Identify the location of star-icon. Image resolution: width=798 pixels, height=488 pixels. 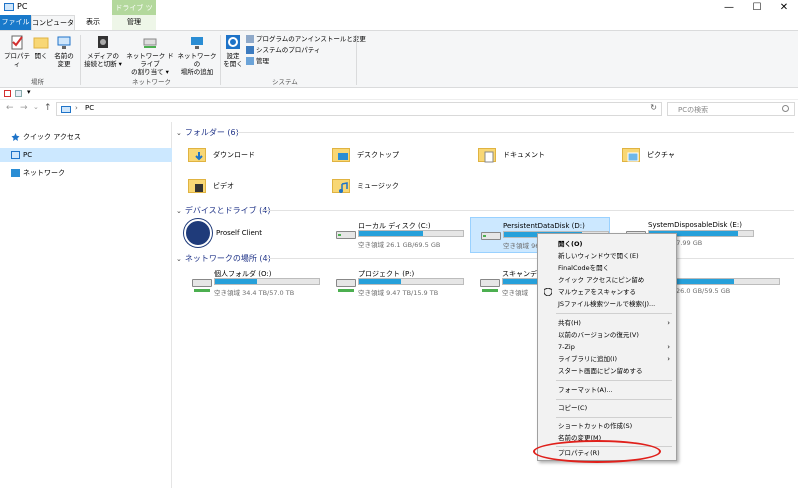
(15, 137).